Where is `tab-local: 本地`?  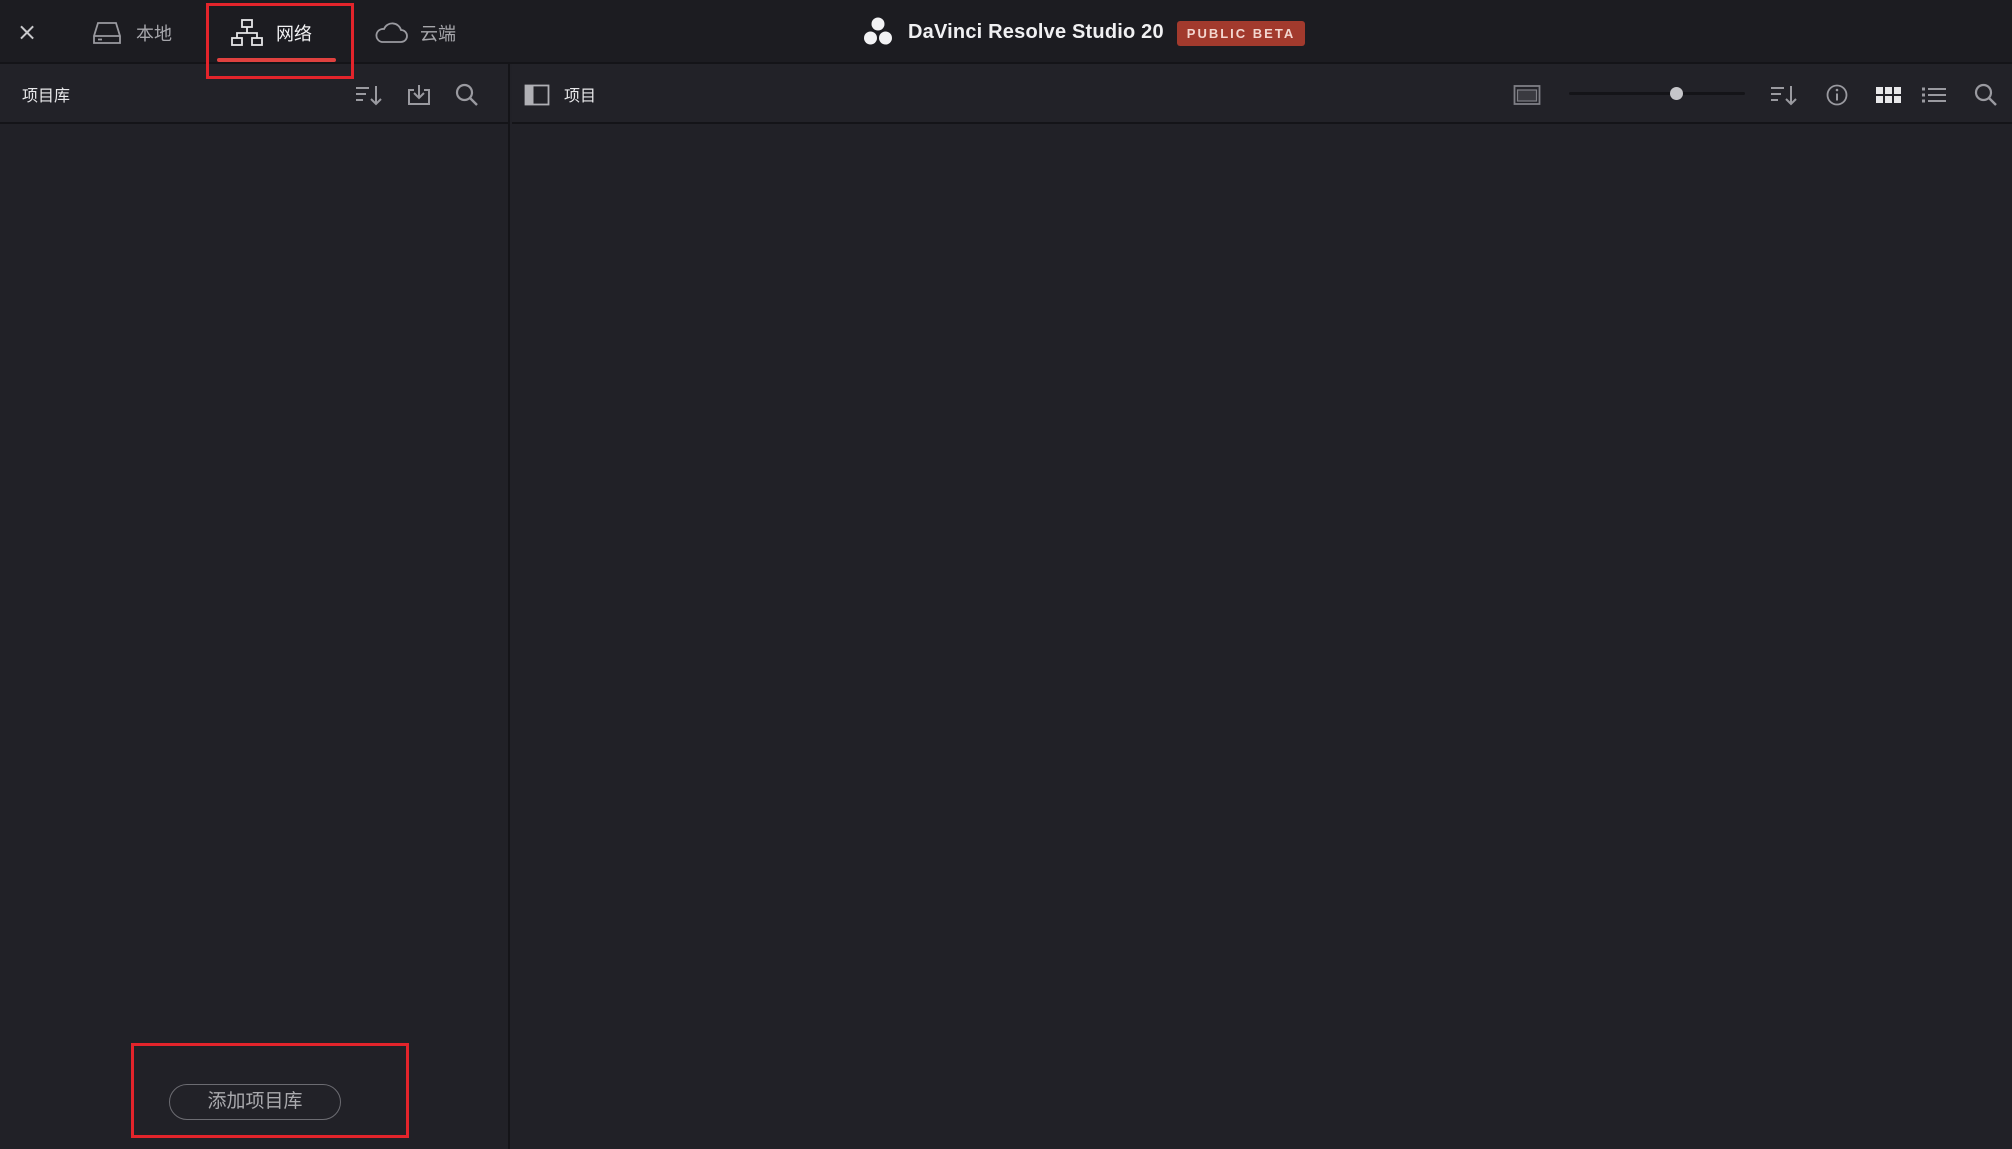 tab-local: 本地 is located at coordinates (131, 33).